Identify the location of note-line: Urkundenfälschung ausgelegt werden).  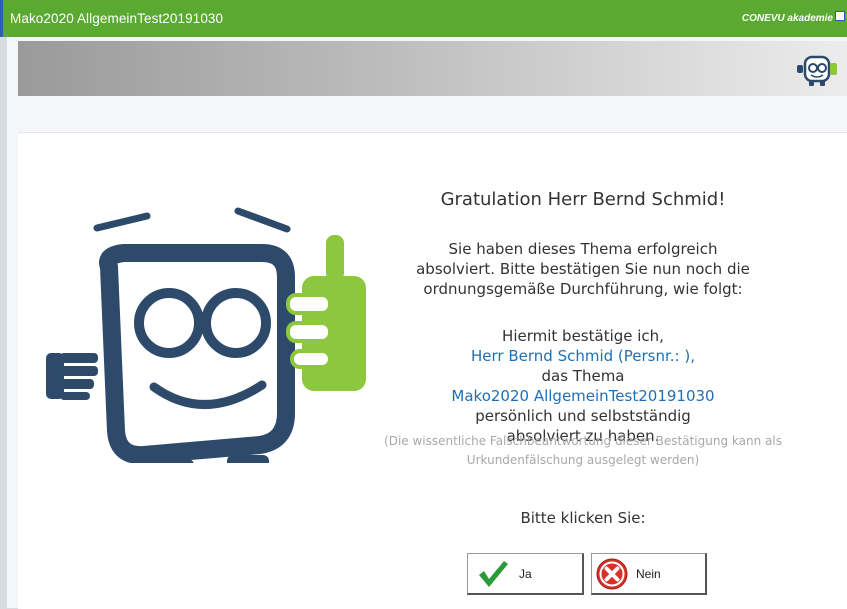
(583, 460).